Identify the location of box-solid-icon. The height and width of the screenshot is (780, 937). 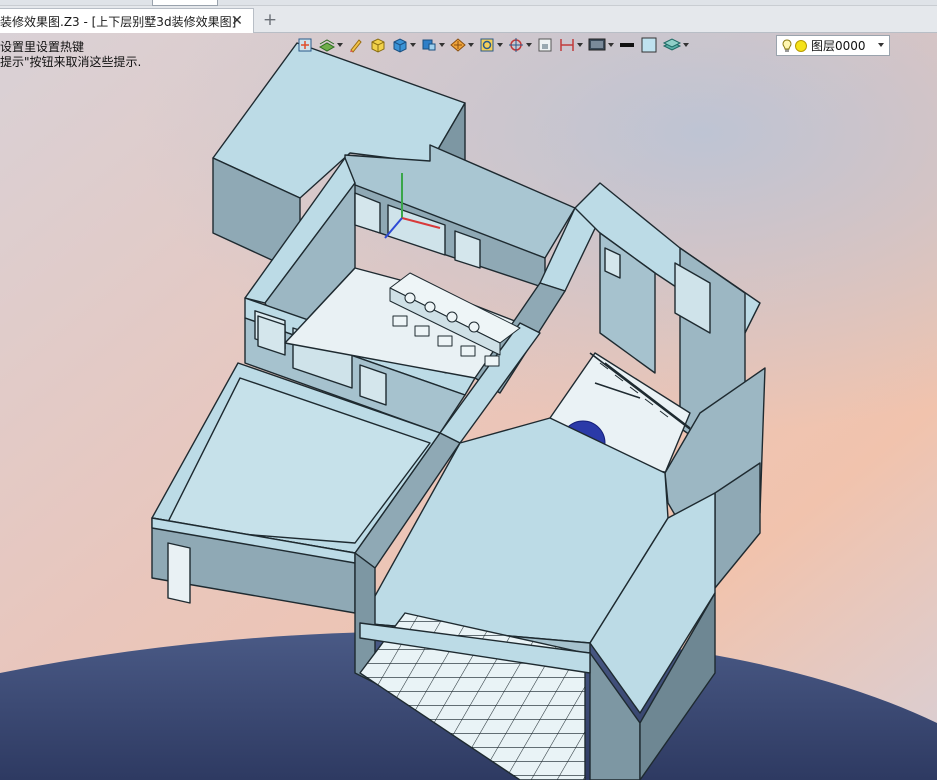
(400, 45).